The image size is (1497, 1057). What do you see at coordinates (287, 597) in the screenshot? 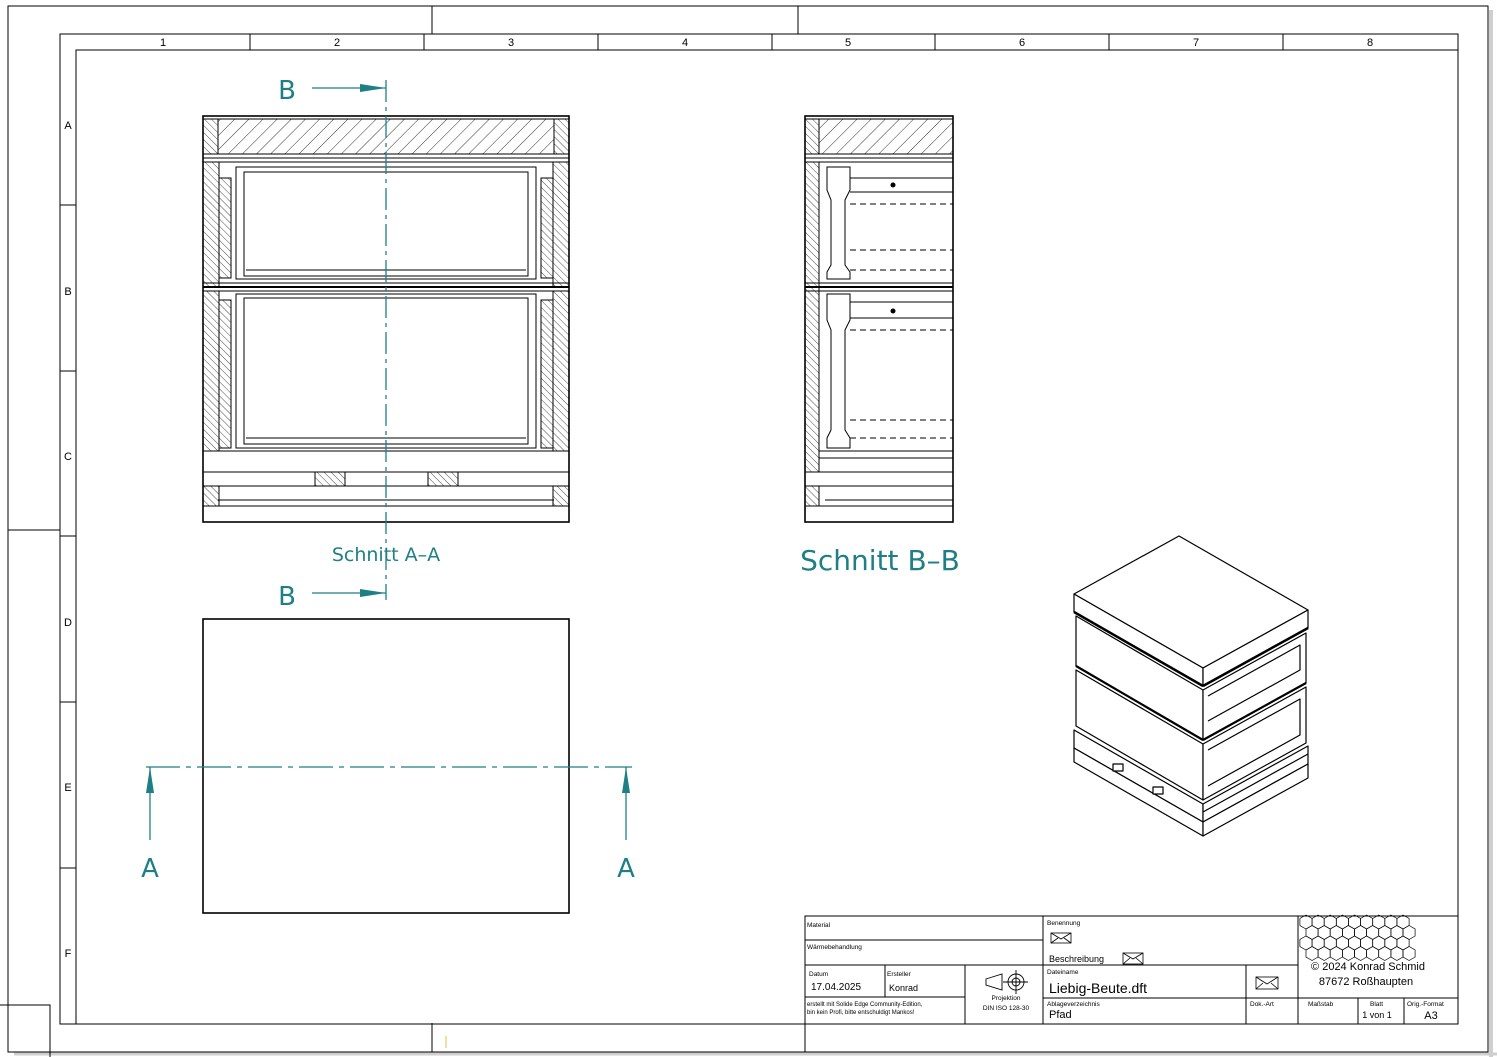
I see `cut-letter-b-bottom: B` at bounding box center [287, 597].